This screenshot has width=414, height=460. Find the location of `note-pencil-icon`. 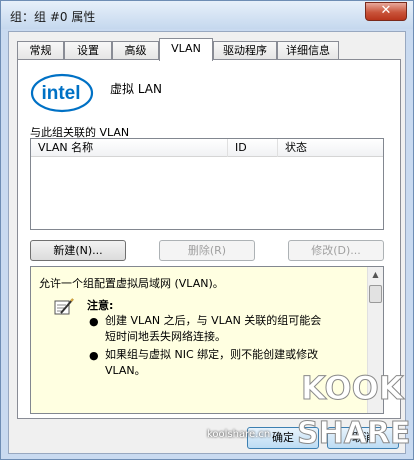

note-pencil-icon is located at coordinates (64, 307).